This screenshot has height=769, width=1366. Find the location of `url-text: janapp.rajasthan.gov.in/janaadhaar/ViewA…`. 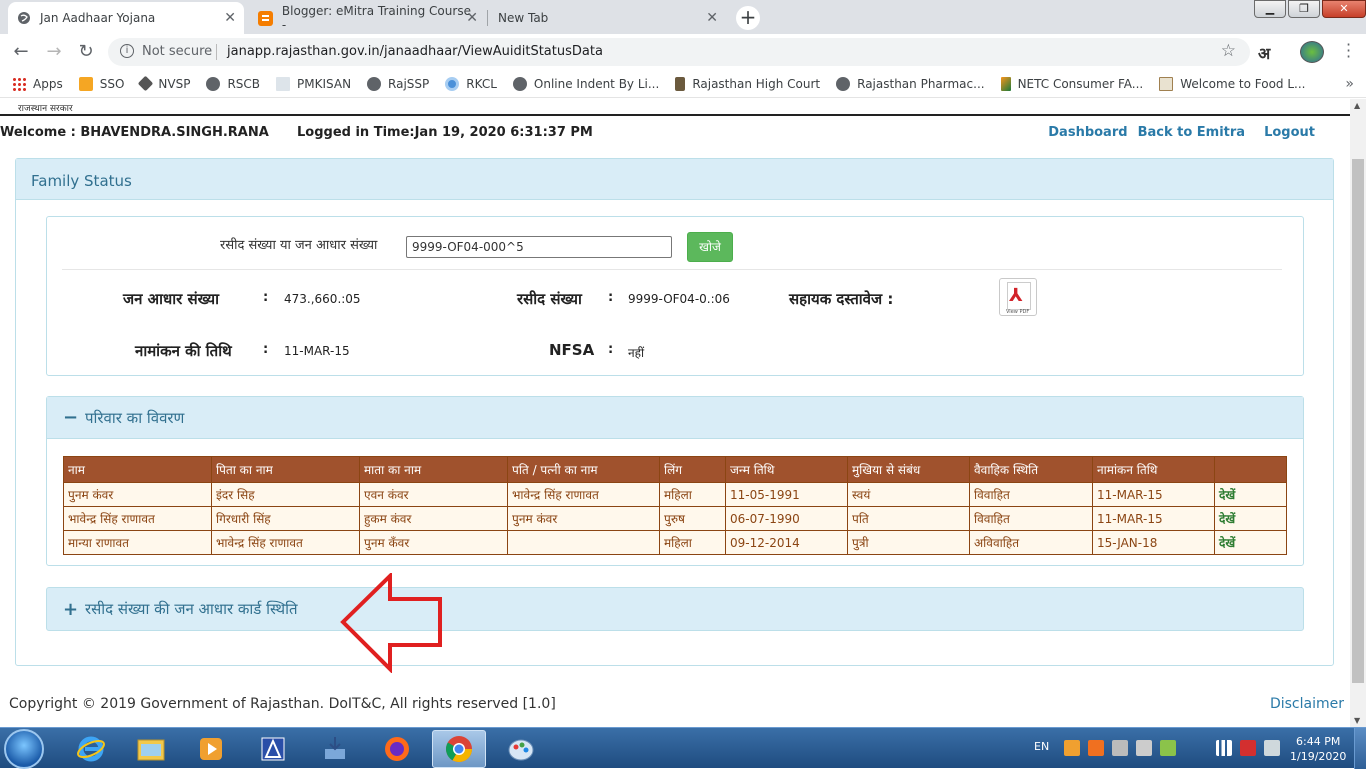

url-text: janapp.rajasthan.gov.in/janaadhaar/ViewA… is located at coordinates (415, 51).